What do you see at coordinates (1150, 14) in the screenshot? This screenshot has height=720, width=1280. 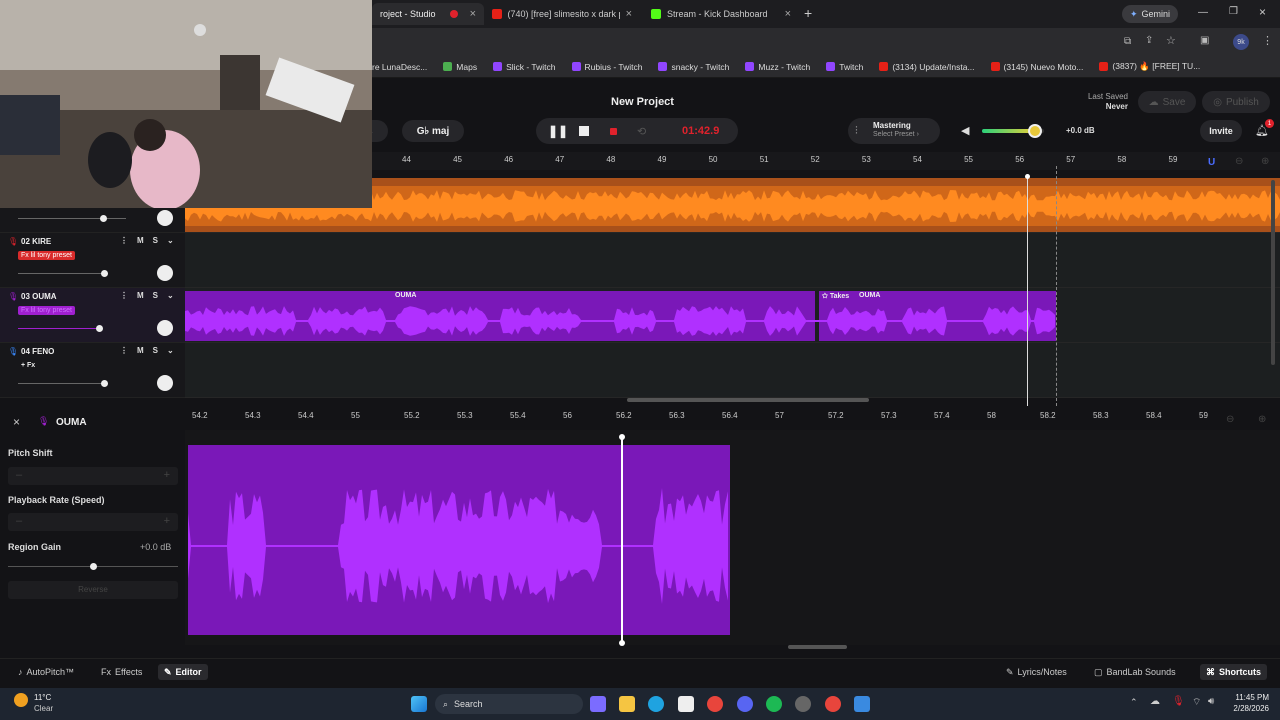 I see `gemini-button: ✦ Gemini` at bounding box center [1150, 14].